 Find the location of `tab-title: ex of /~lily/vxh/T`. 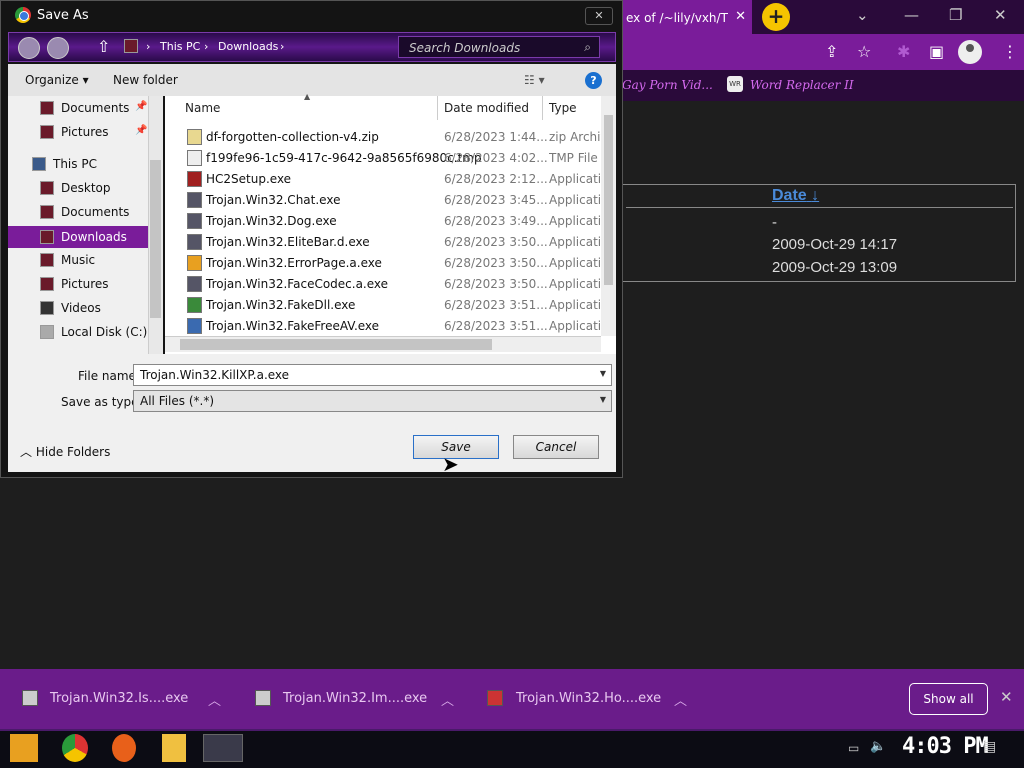

tab-title: ex of /~lily/vxh/T is located at coordinates (677, 18).